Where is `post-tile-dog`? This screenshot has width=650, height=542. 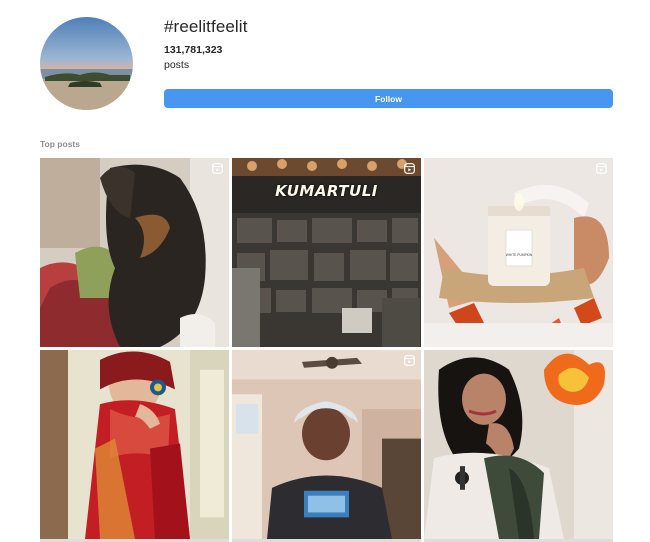
post-tile-dog is located at coordinates (134, 252).